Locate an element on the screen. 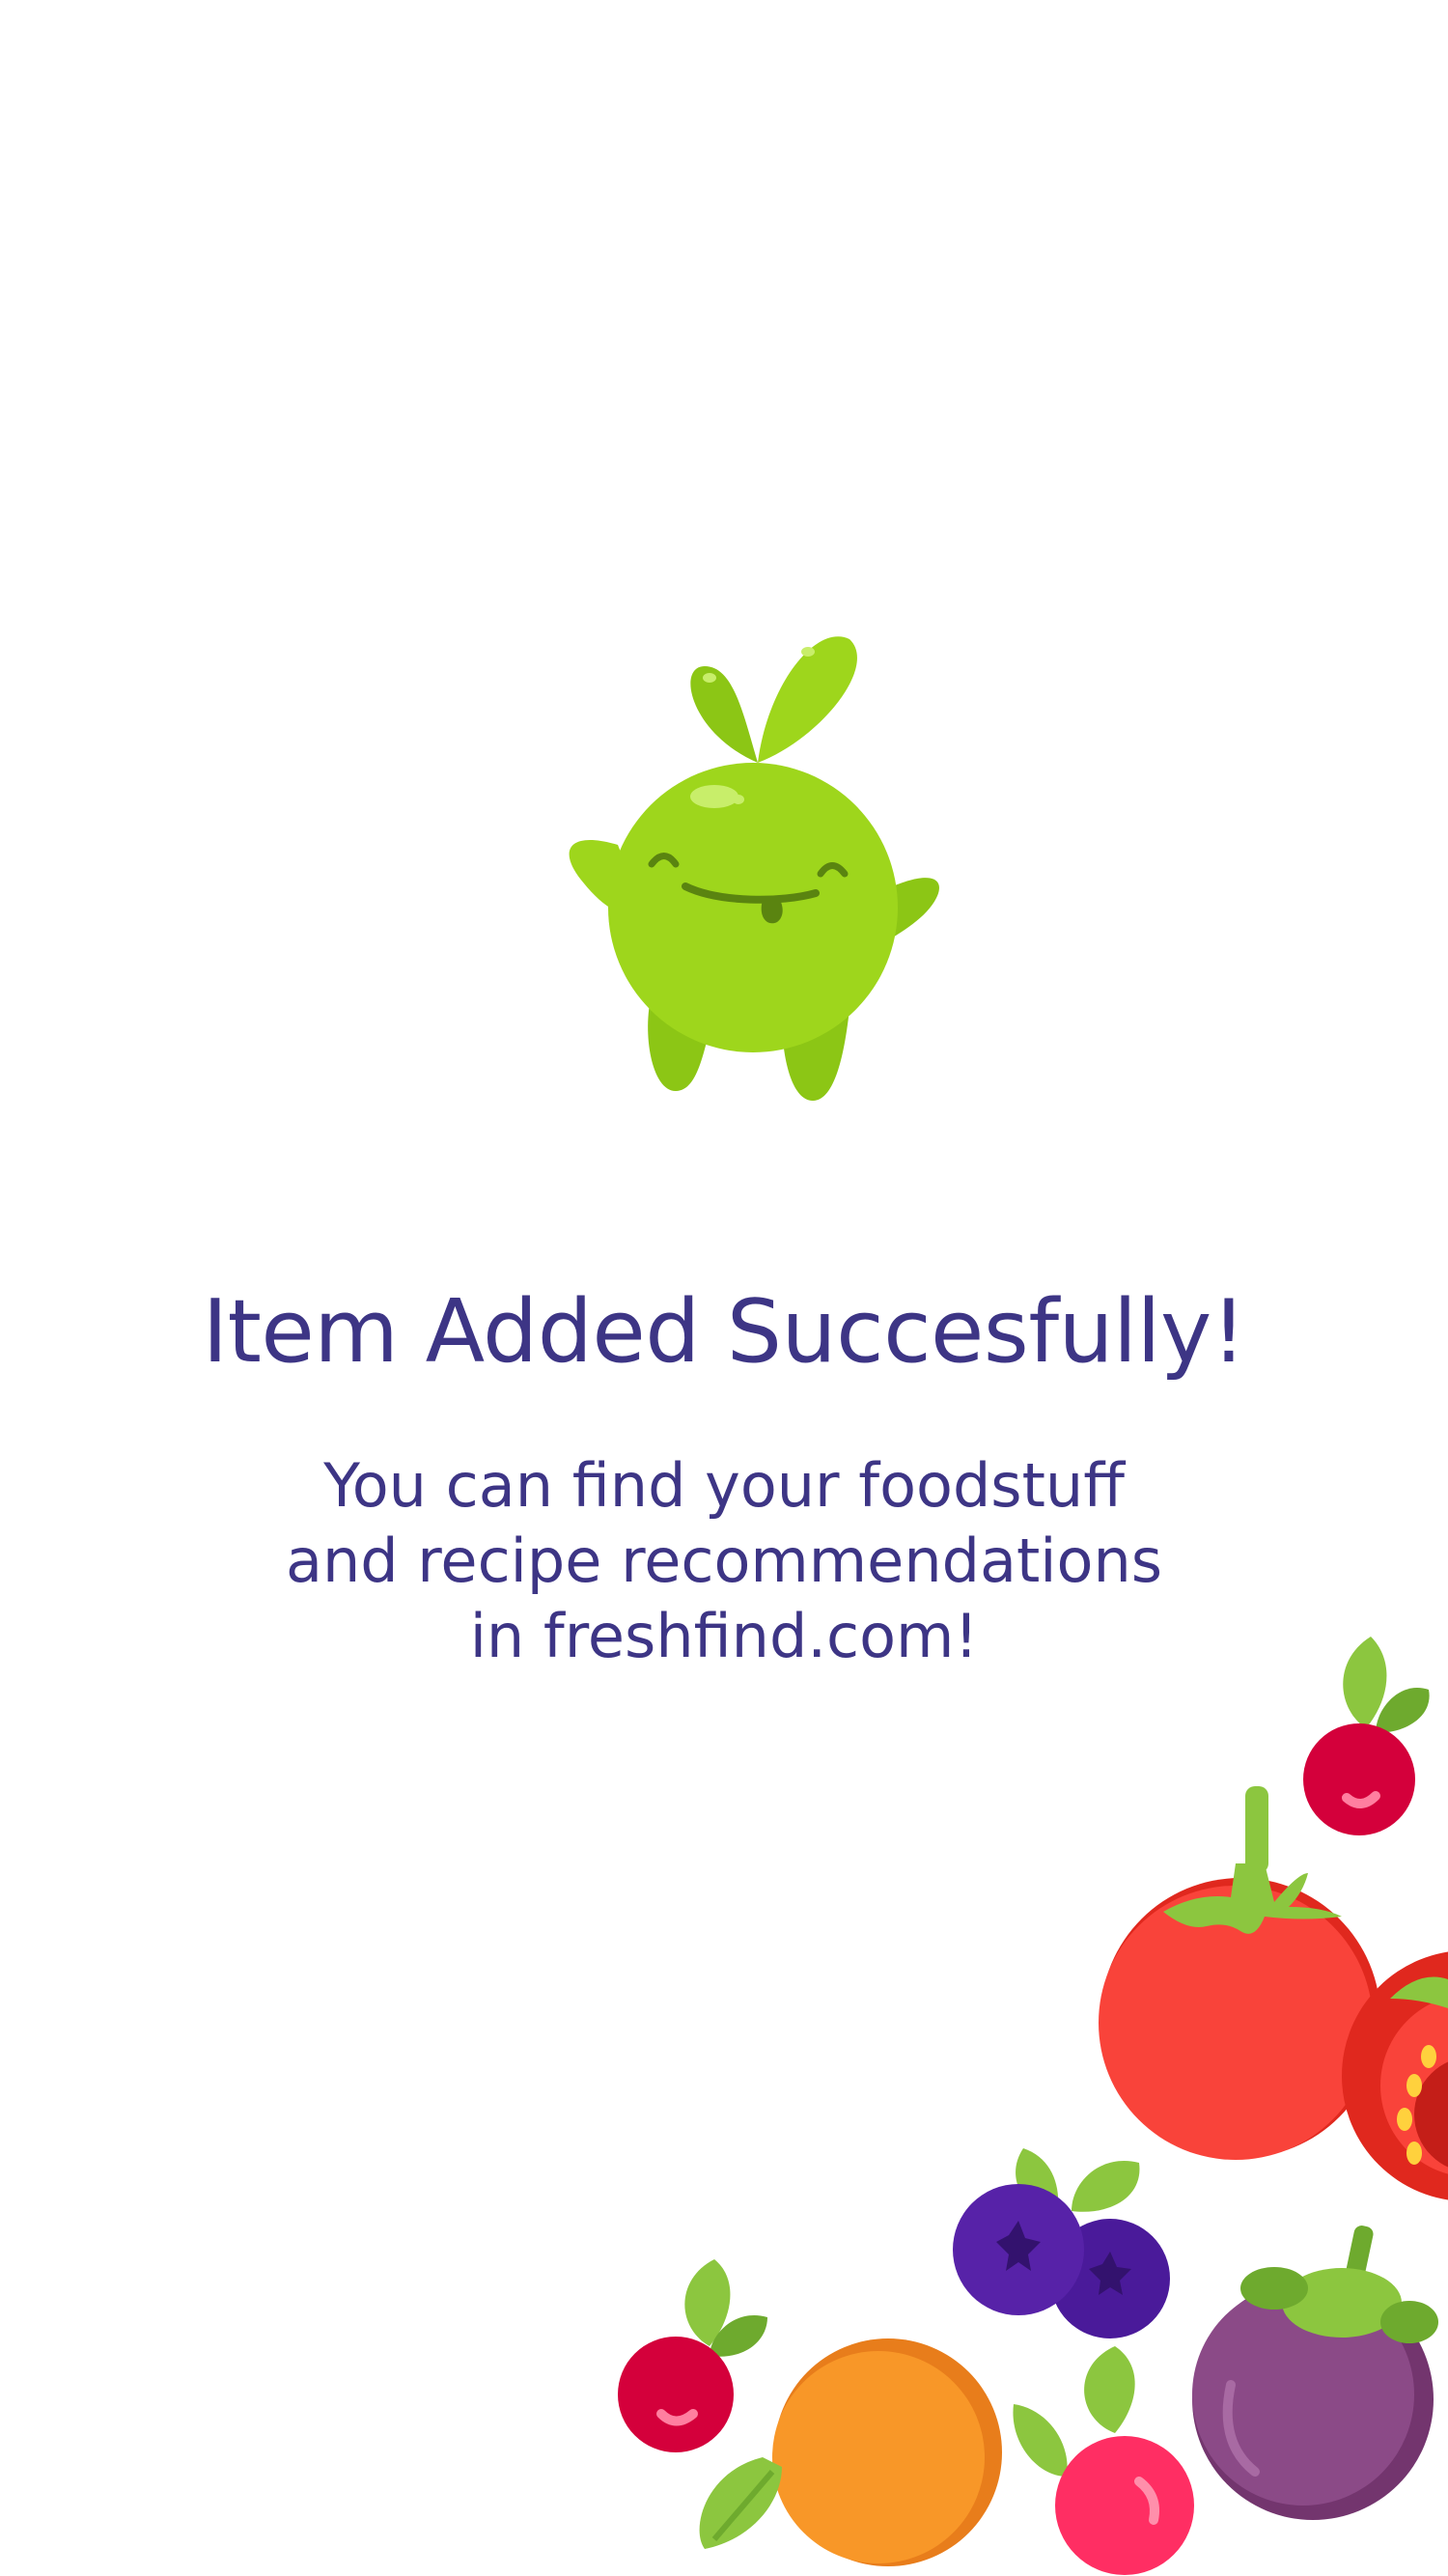 This screenshot has width=1448, height=2576. message-line: and recipe recommendations is located at coordinates (724, 1561).